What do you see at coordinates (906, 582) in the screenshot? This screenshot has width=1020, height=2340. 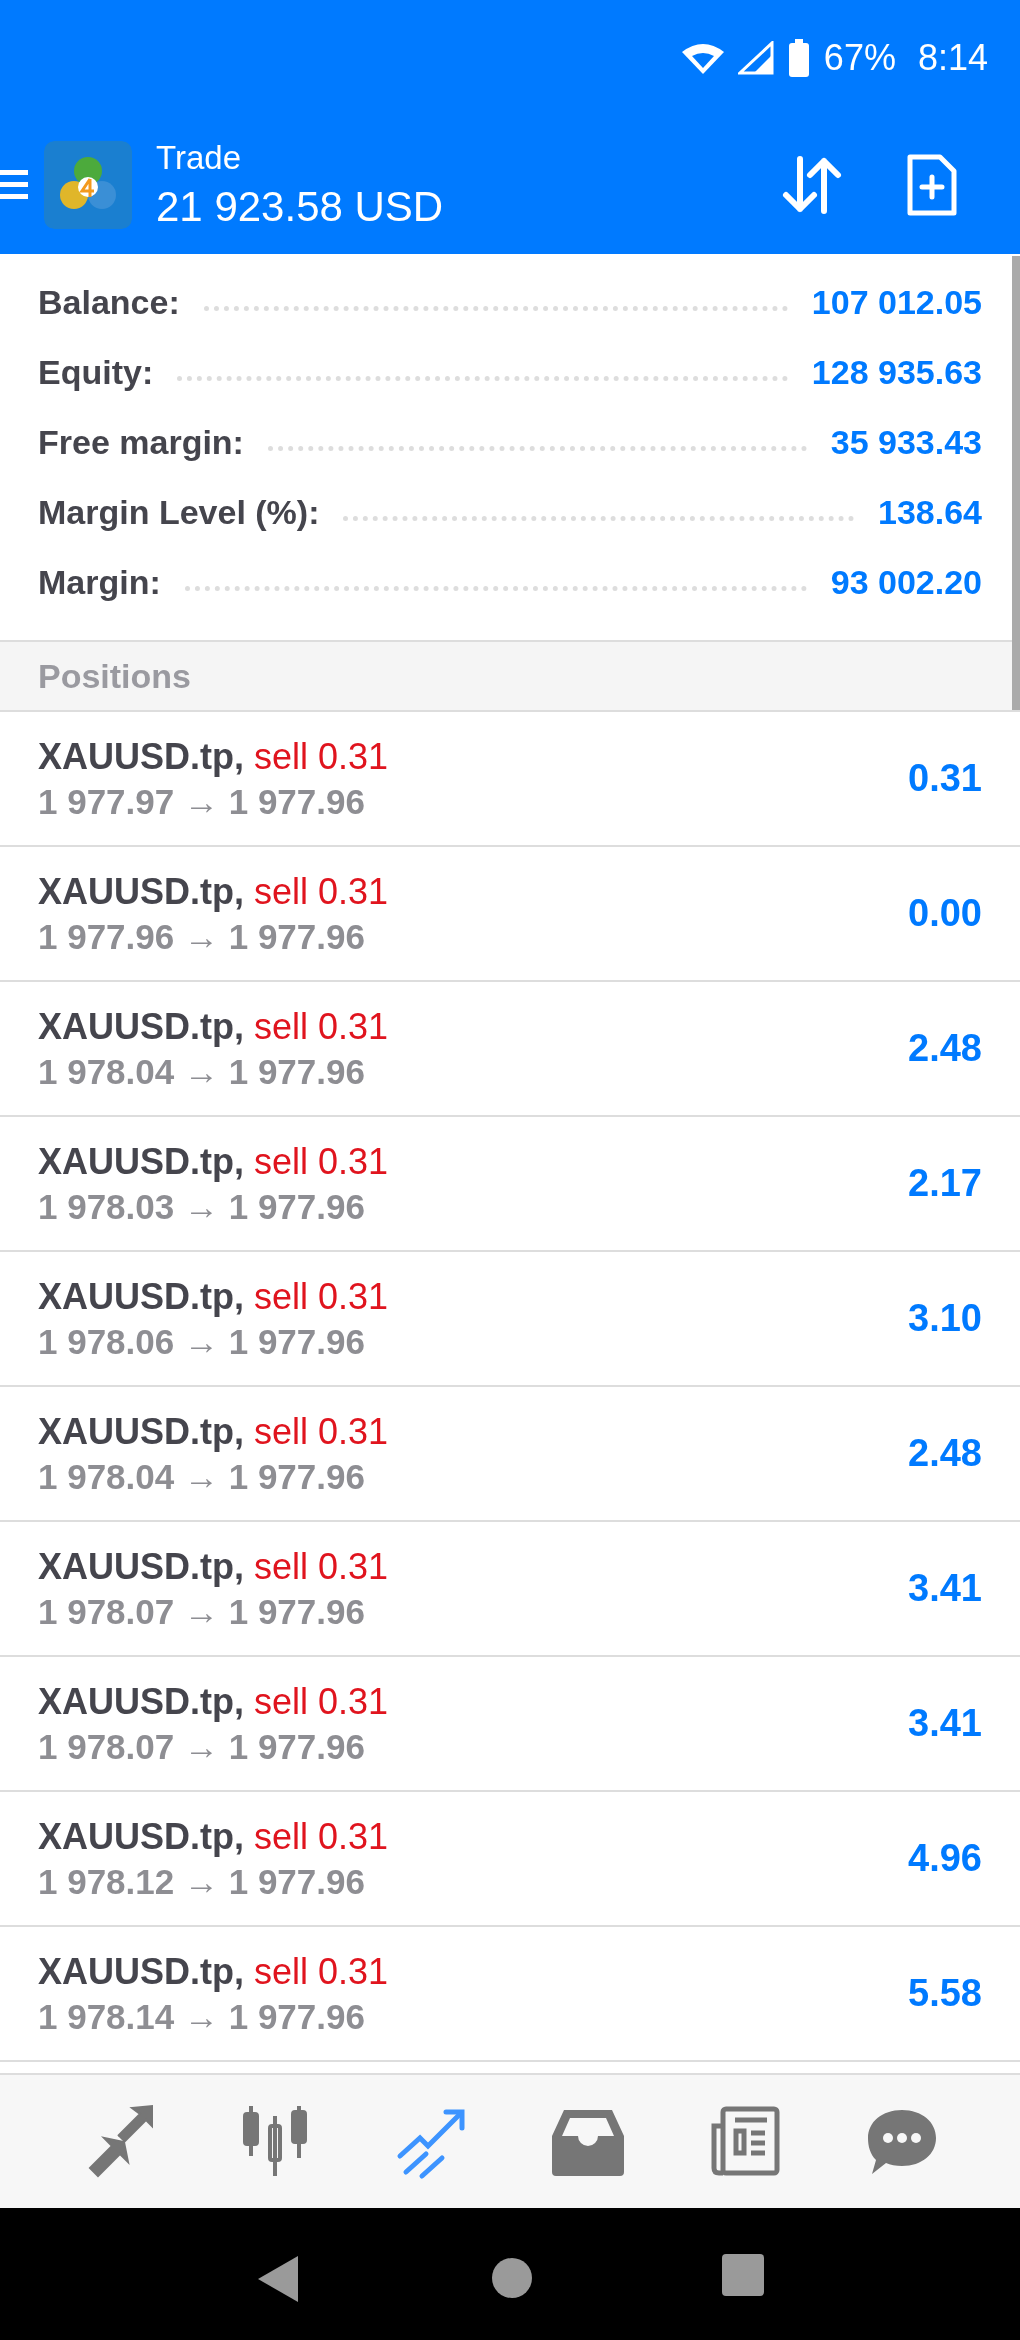 I see `summary-value: 93 002.20` at bounding box center [906, 582].